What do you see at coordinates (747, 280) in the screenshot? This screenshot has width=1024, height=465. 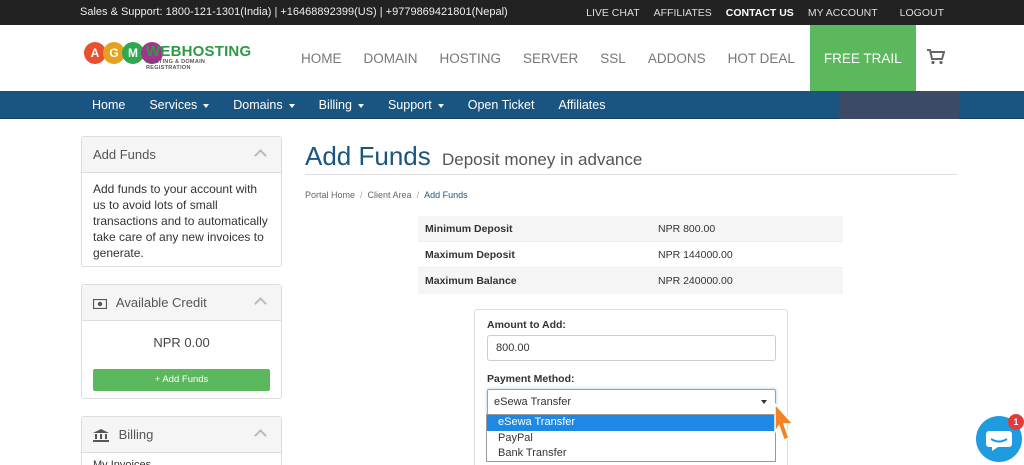 I see `limit-value: NPR 240000.00` at bounding box center [747, 280].